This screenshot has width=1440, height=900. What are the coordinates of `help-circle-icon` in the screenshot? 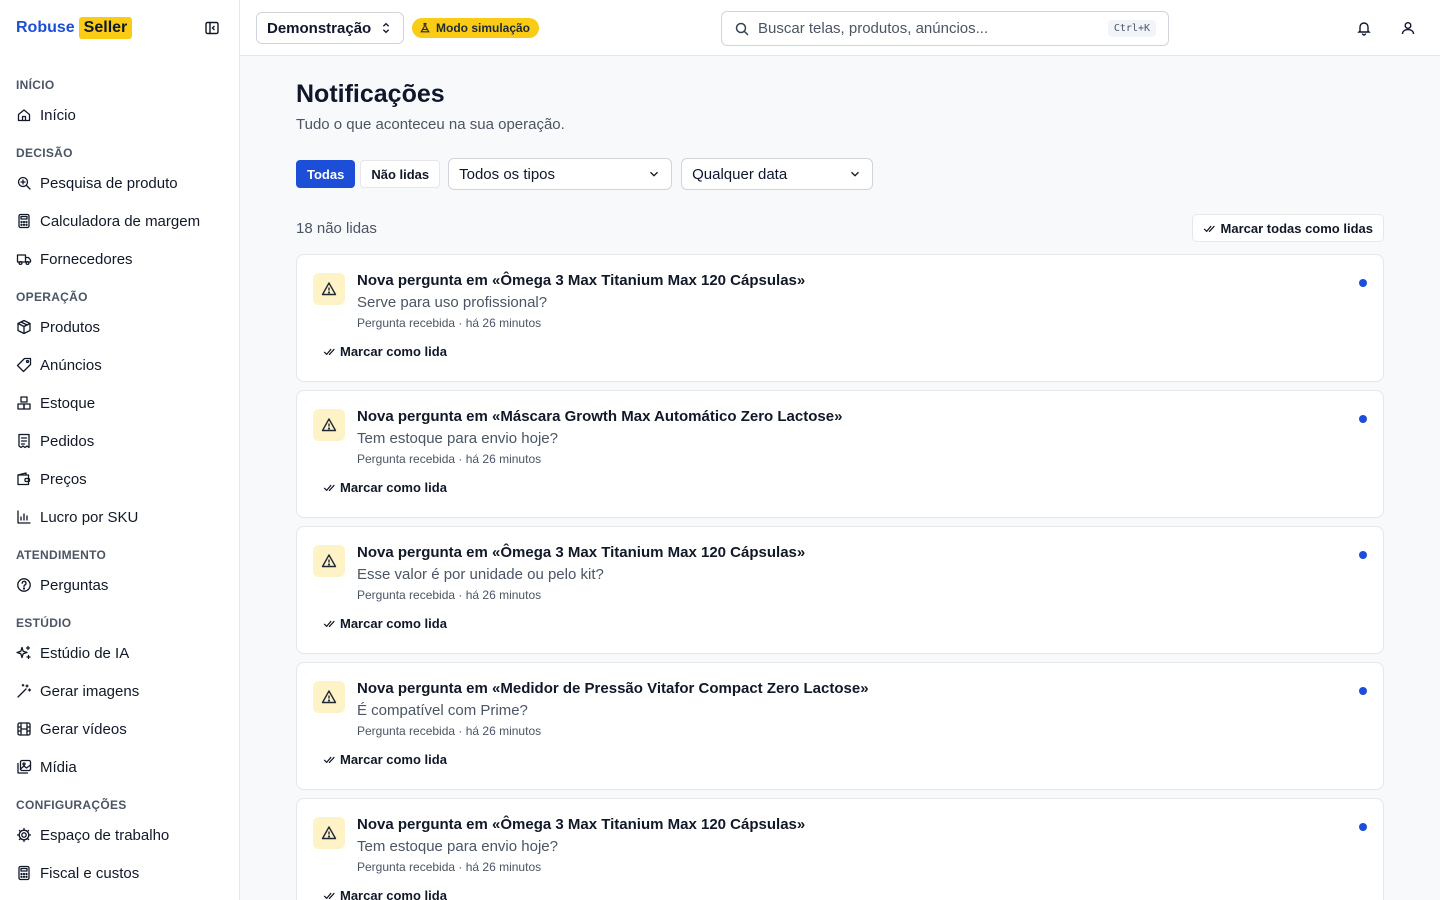 It's located at (24, 585).